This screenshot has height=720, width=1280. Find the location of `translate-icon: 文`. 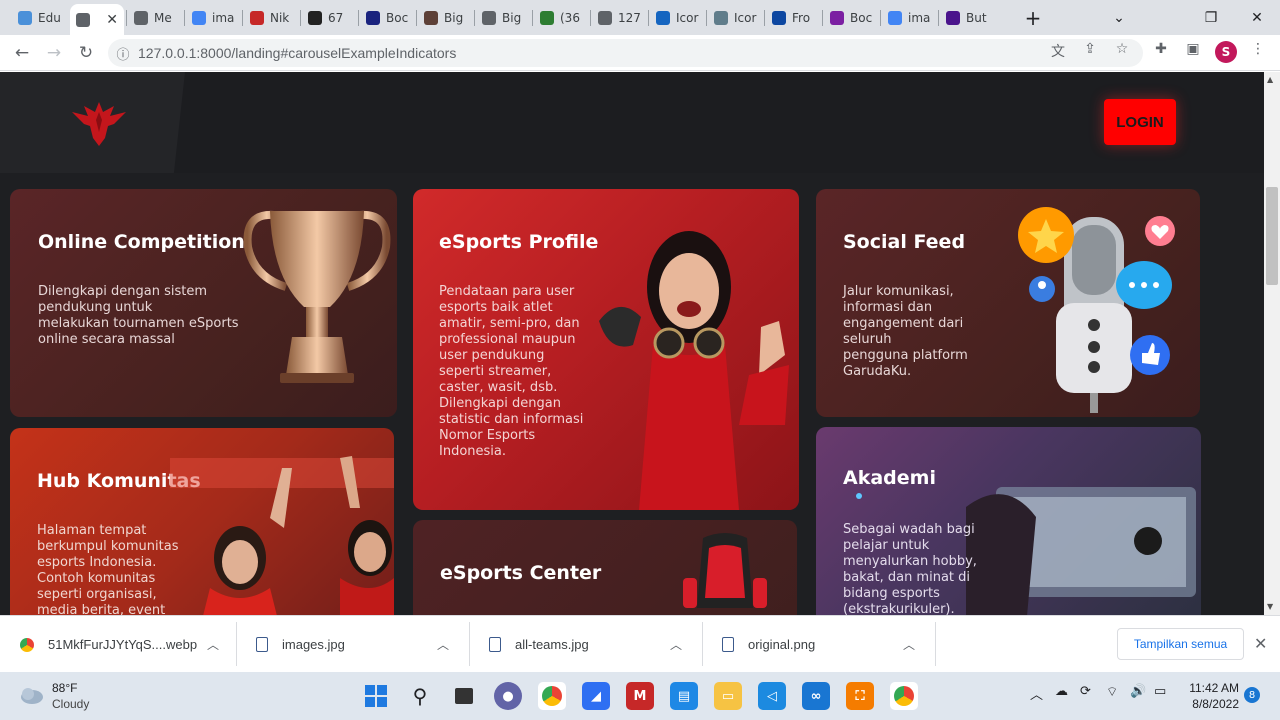

translate-icon: 文 is located at coordinates (1058, 51).